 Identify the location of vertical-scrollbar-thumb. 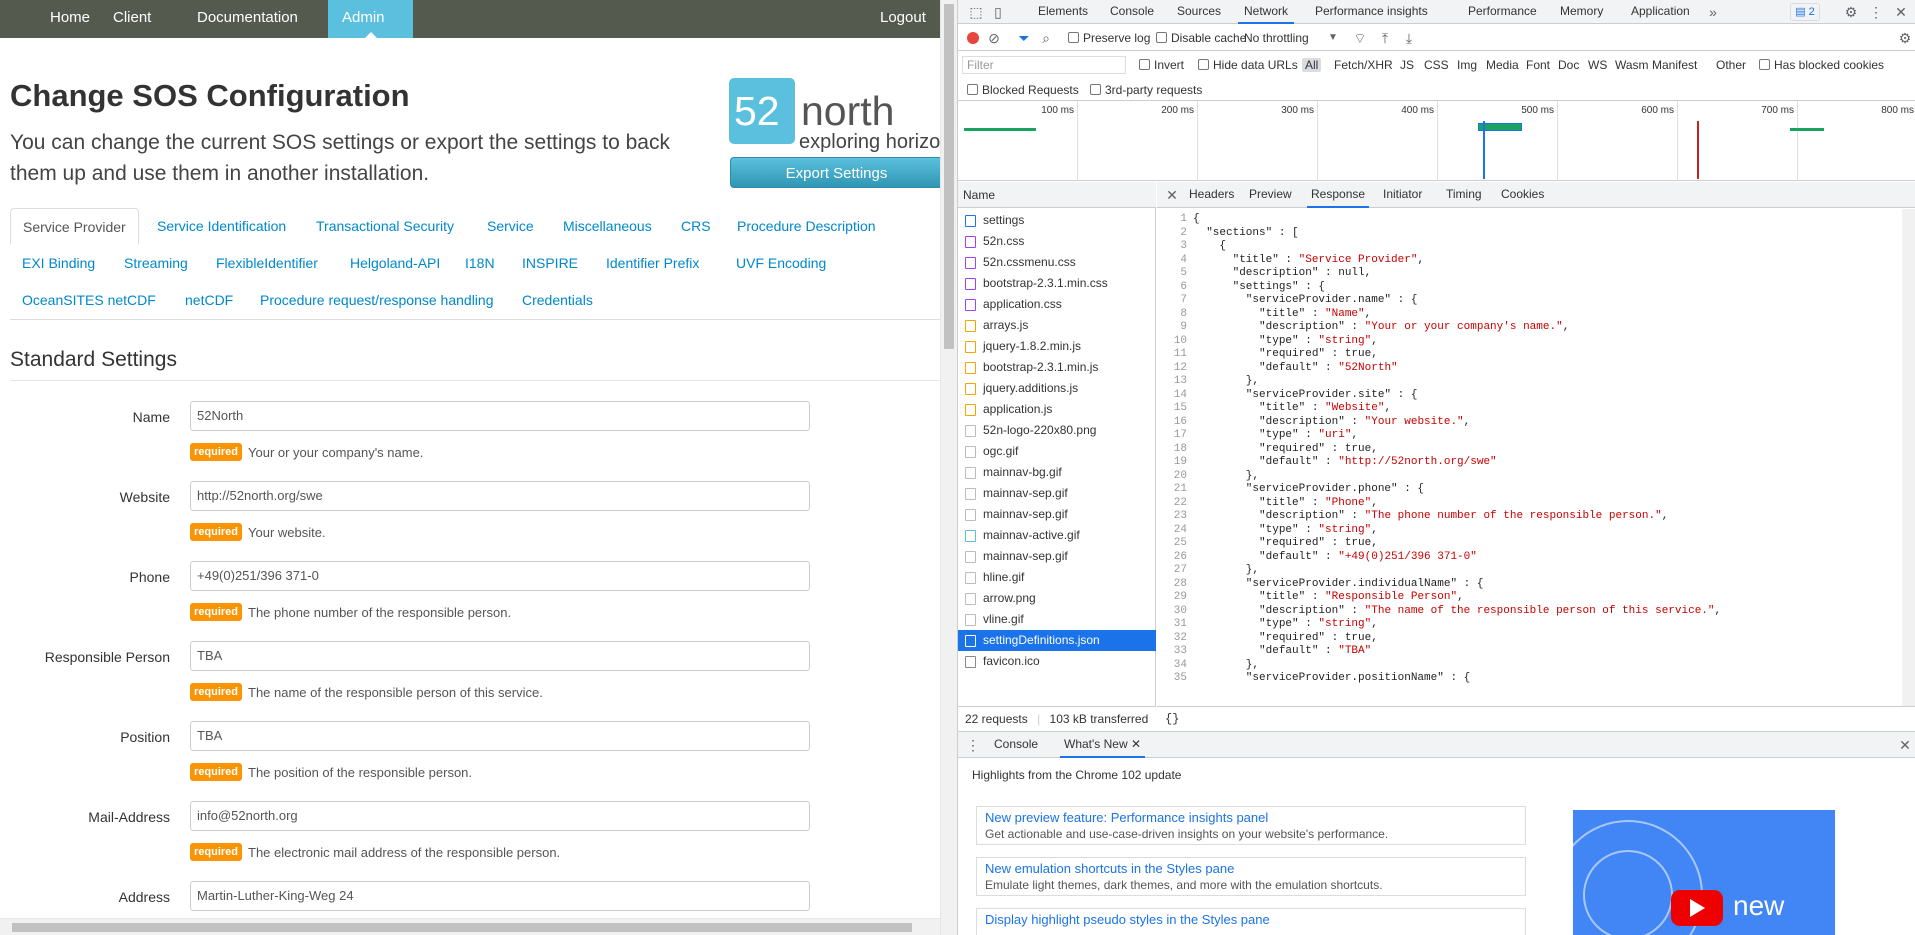
(949, 176).